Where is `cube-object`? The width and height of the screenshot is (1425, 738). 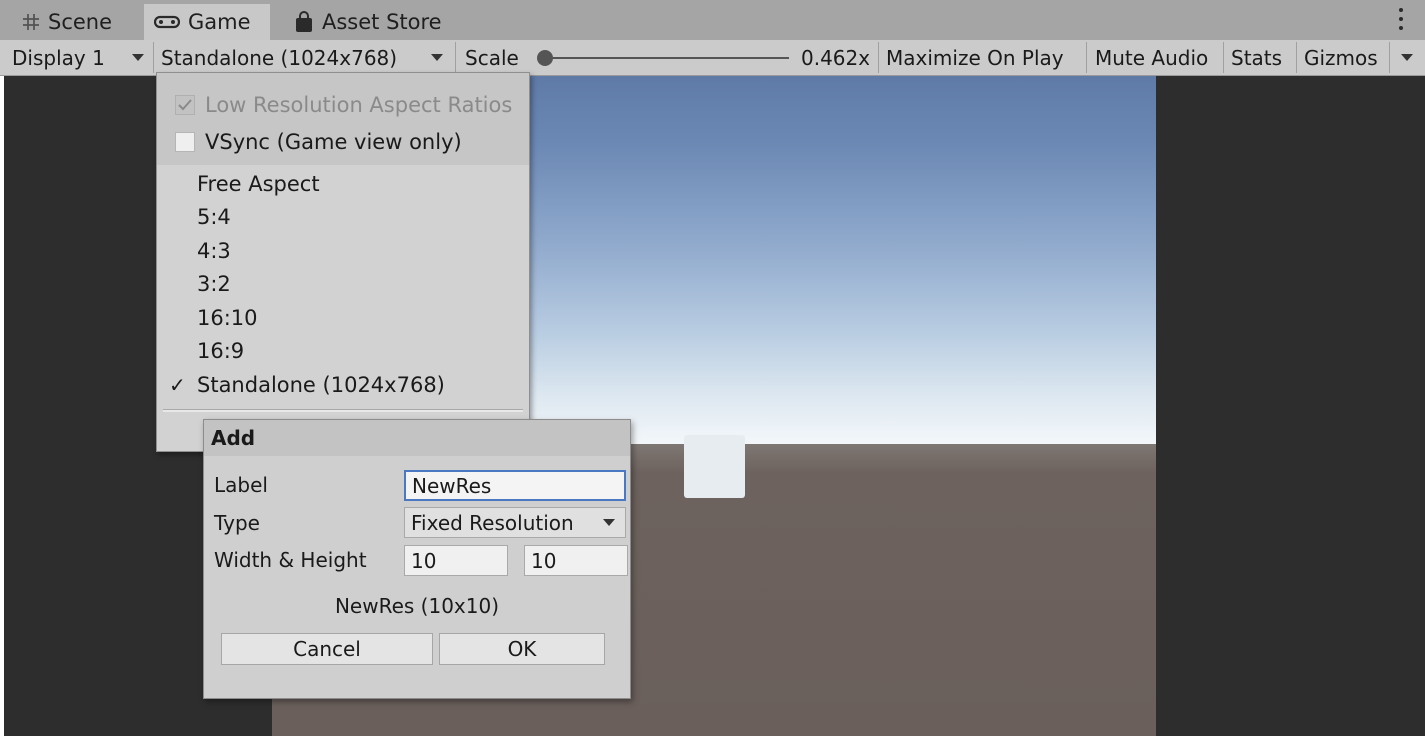
cube-object is located at coordinates (714, 466).